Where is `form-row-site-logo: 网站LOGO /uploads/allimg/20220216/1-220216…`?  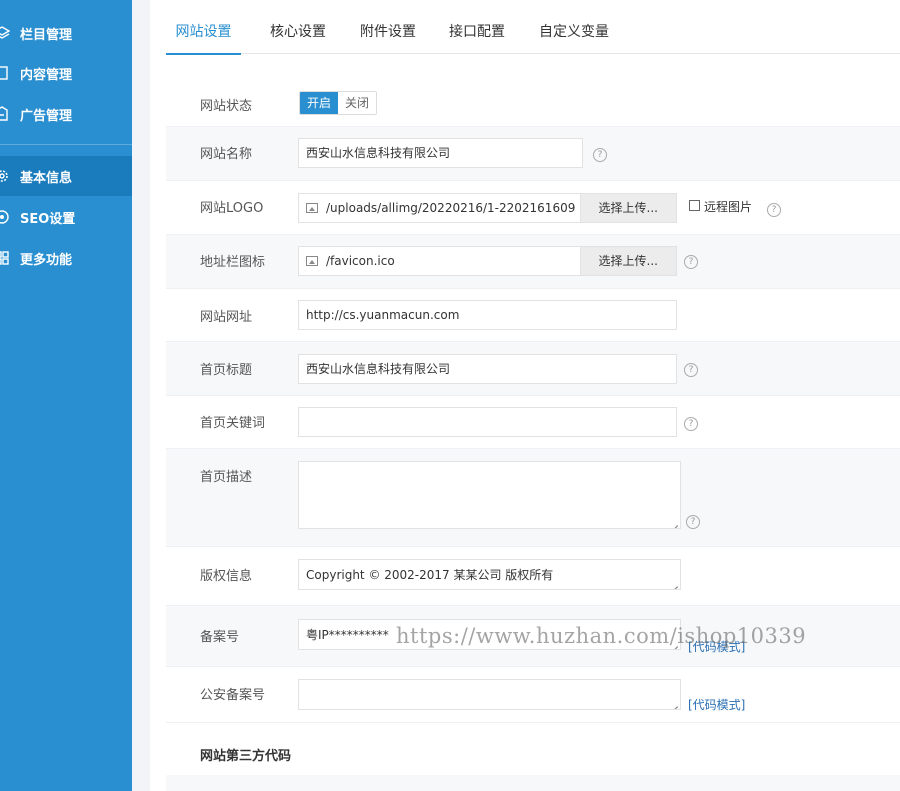 form-row-site-logo: 网站LOGO /uploads/allimg/20220216/1-220216… is located at coordinates (533, 208).